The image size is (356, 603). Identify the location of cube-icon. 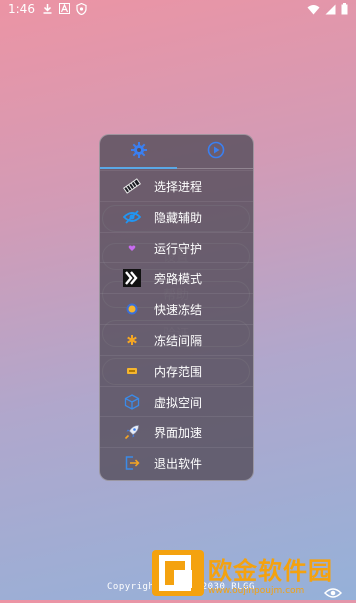
(132, 402).